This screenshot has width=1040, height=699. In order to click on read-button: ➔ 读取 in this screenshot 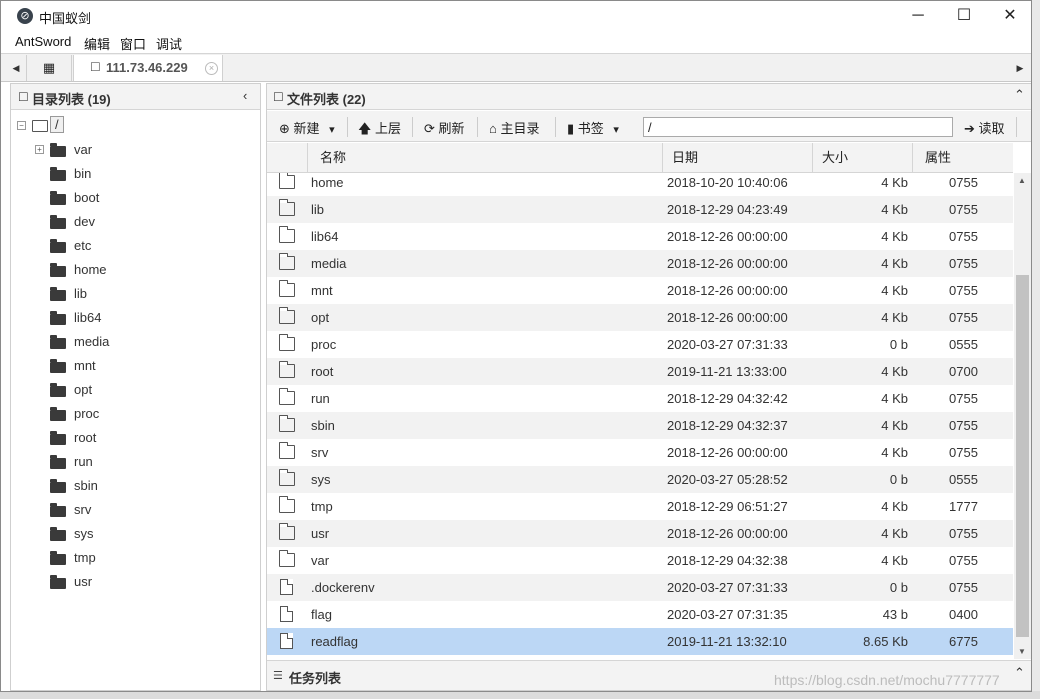, I will do `click(984, 127)`.